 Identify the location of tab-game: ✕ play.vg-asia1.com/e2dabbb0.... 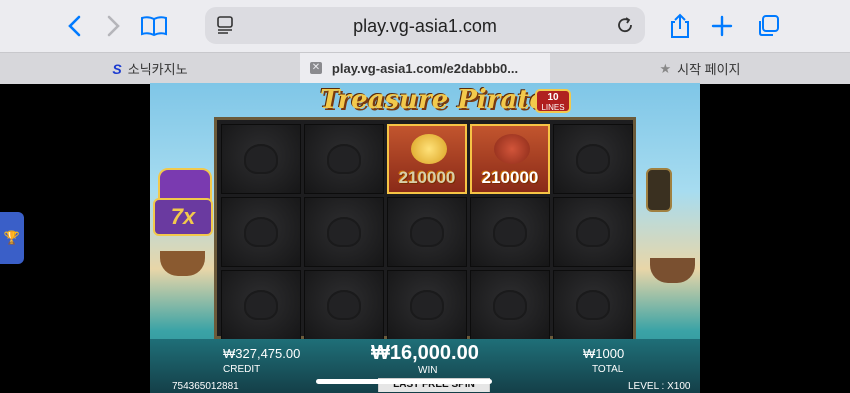
(425, 68).